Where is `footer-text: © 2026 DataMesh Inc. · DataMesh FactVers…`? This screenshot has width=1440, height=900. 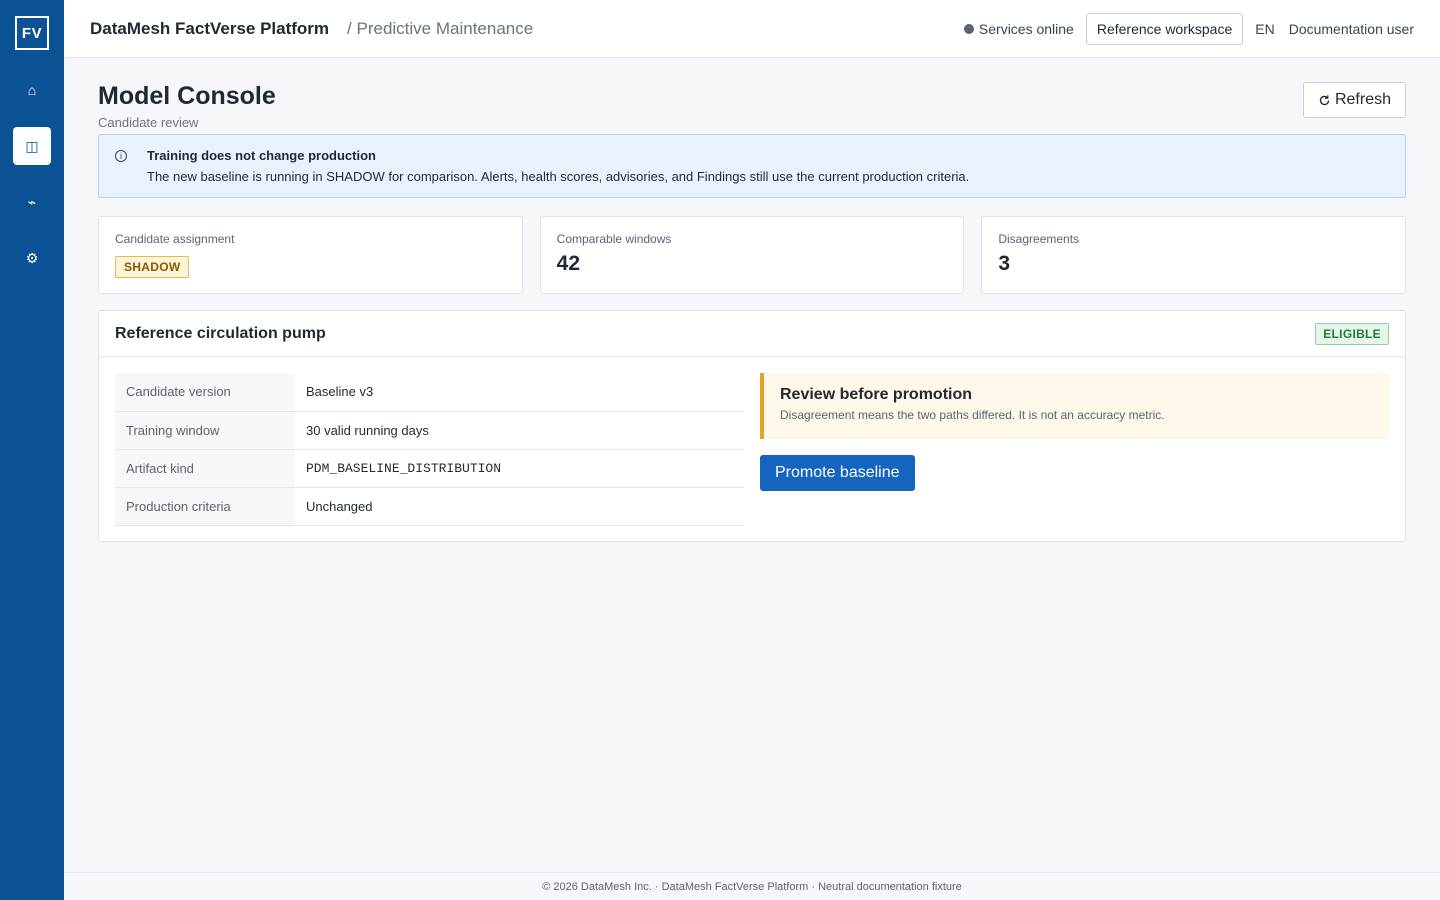 footer-text: © 2026 DataMesh Inc. · DataMesh FactVers… is located at coordinates (752, 886).